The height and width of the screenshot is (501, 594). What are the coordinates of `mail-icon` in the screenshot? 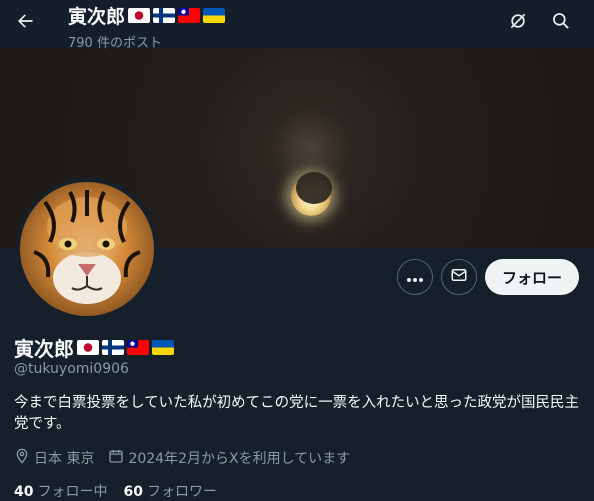 It's located at (459, 277).